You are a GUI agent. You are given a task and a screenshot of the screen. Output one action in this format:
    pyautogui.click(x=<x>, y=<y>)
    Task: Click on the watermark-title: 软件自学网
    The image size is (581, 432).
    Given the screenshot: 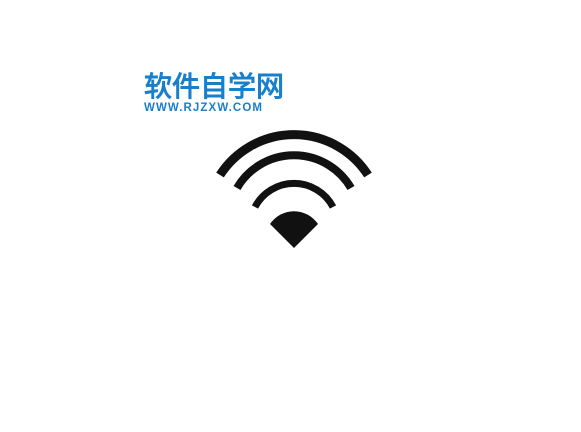 What is the action you would take?
    pyautogui.click(x=214, y=86)
    